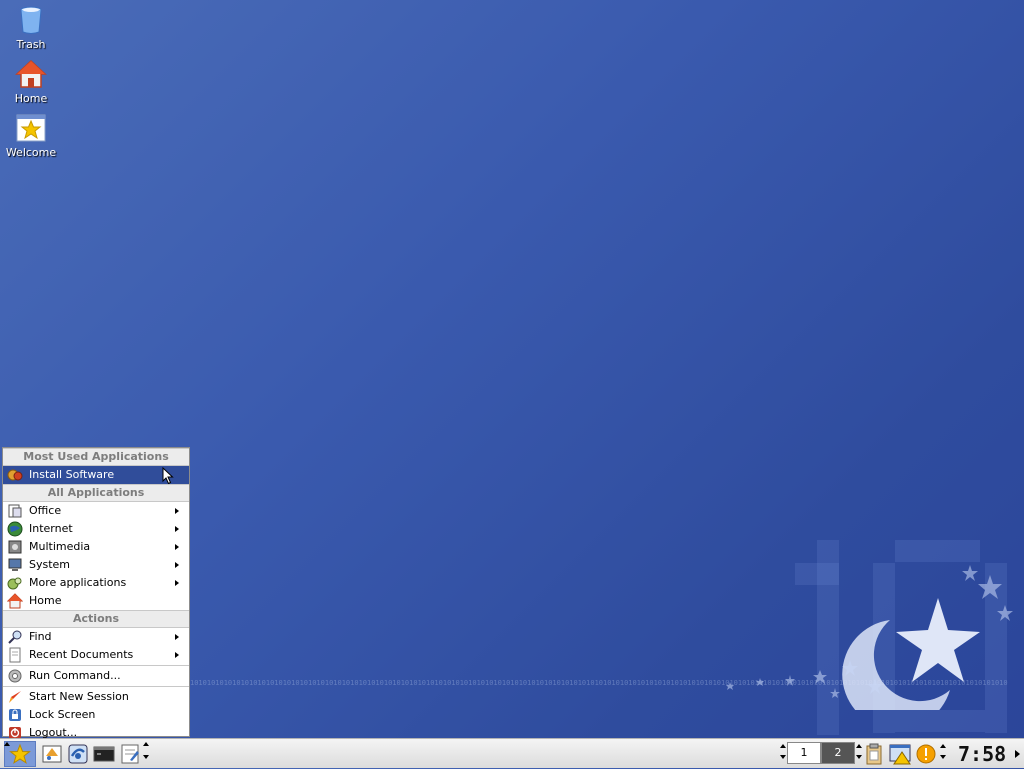 This screenshot has width=1024, height=769. What do you see at coordinates (15, 564) in the screenshot?
I see `system-icon` at bounding box center [15, 564].